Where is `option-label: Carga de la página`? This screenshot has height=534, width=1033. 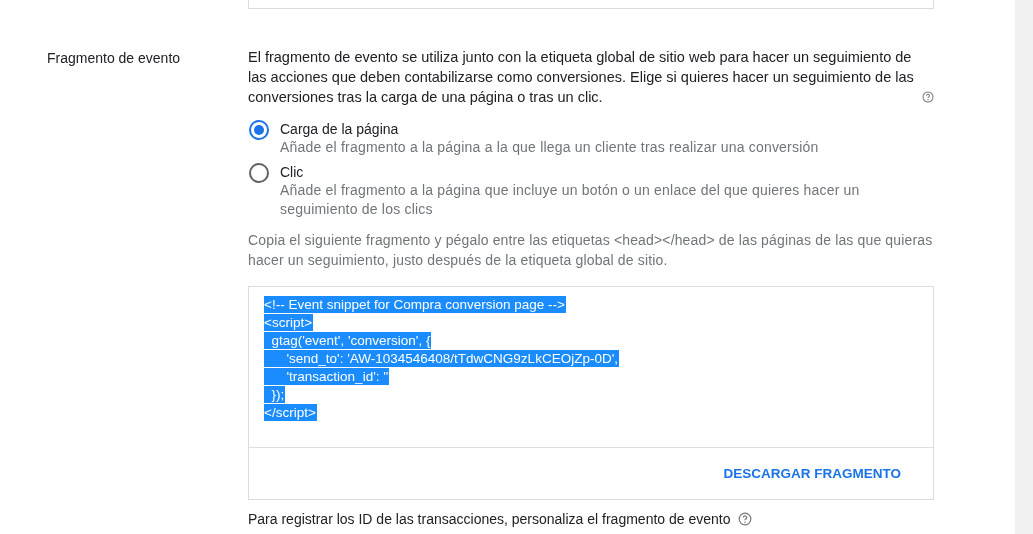 option-label: Carga de la página is located at coordinates (340, 129).